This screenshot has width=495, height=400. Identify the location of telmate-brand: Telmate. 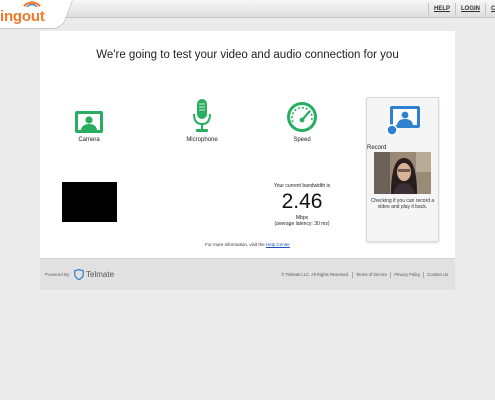
(100, 274).